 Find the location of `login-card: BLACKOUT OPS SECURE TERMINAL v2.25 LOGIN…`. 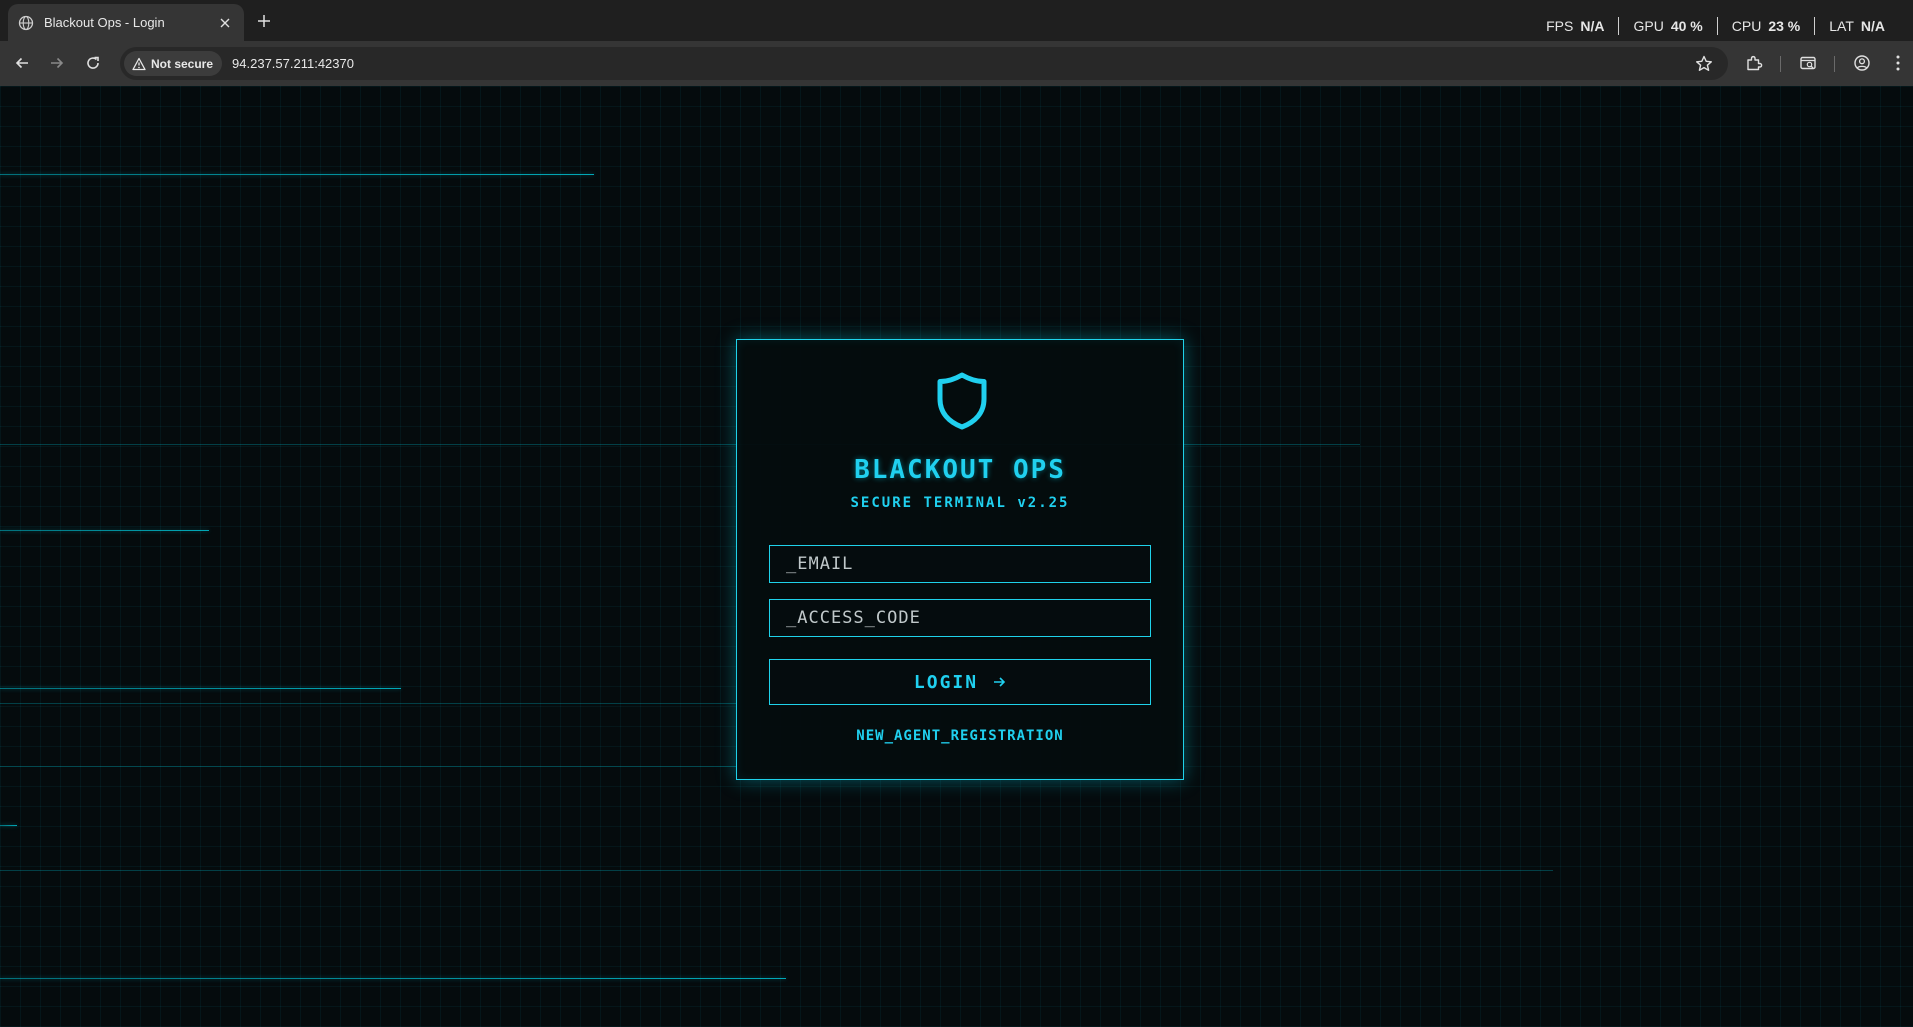

login-card: BLACKOUT OPS SECURE TERMINAL v2.25 LOGIN… is located at coordinates (960, 559).